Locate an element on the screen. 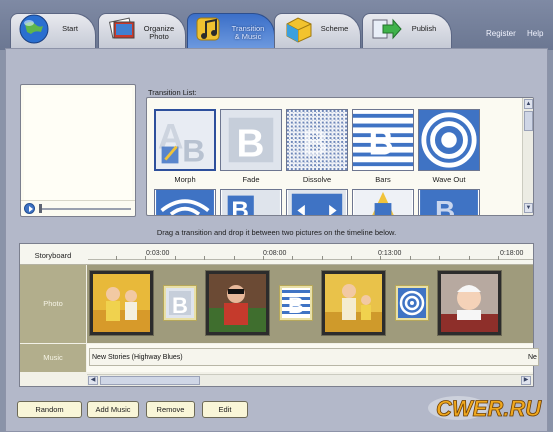 This screenshot has width=553, height=432. watermark-logo: CWER.RU is located at coordinates (485, 408).